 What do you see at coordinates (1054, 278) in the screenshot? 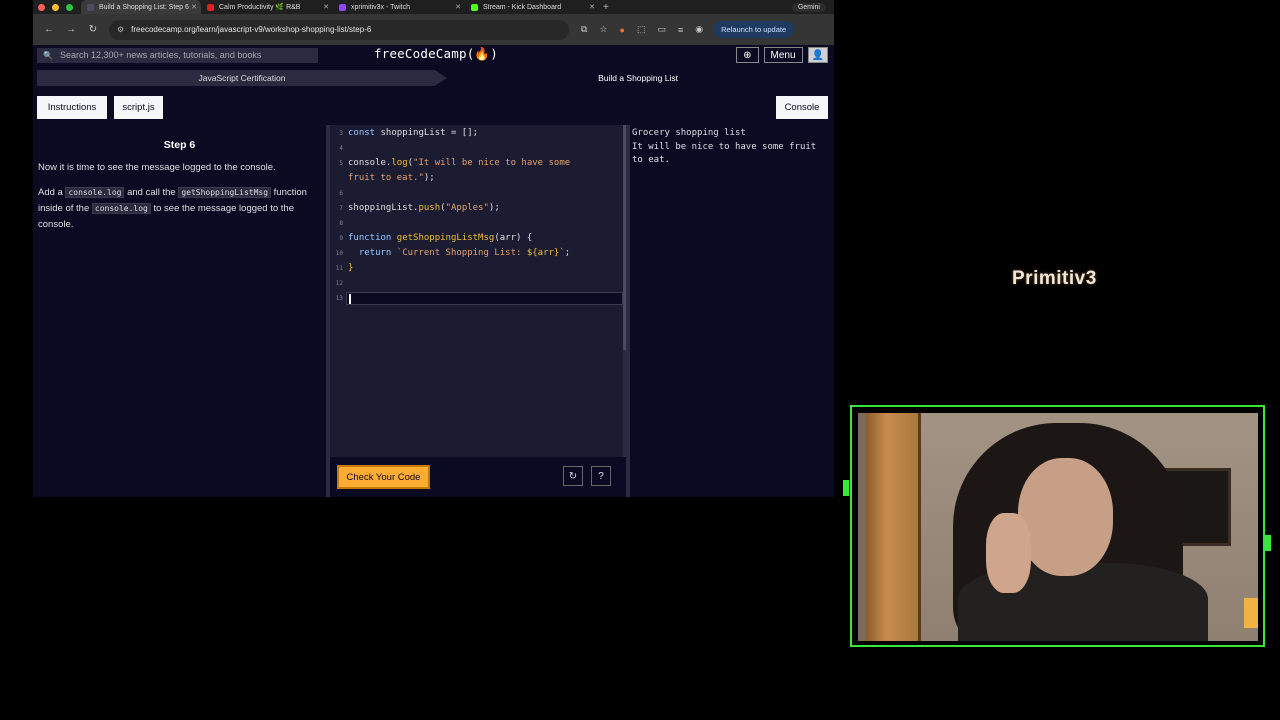
I see `stream-channel-name: Primitiv3` at bounding box center [1054, 278].